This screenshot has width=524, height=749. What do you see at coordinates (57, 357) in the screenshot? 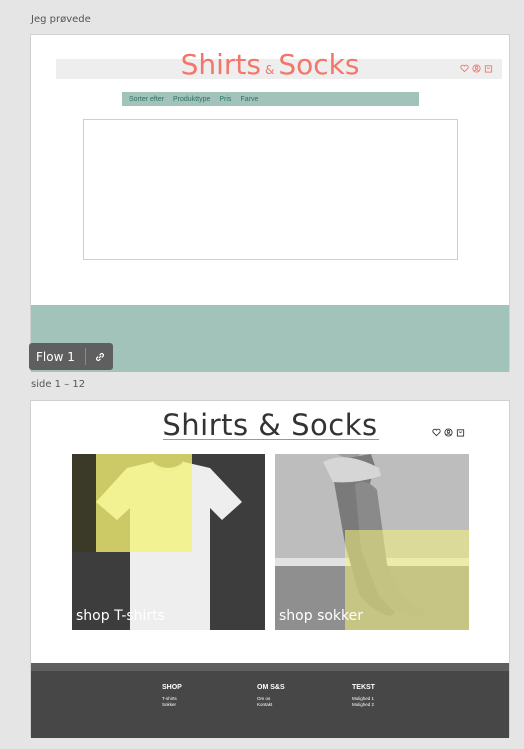
I see `flow-label: Flow 1` at bounding box center [57, 357].